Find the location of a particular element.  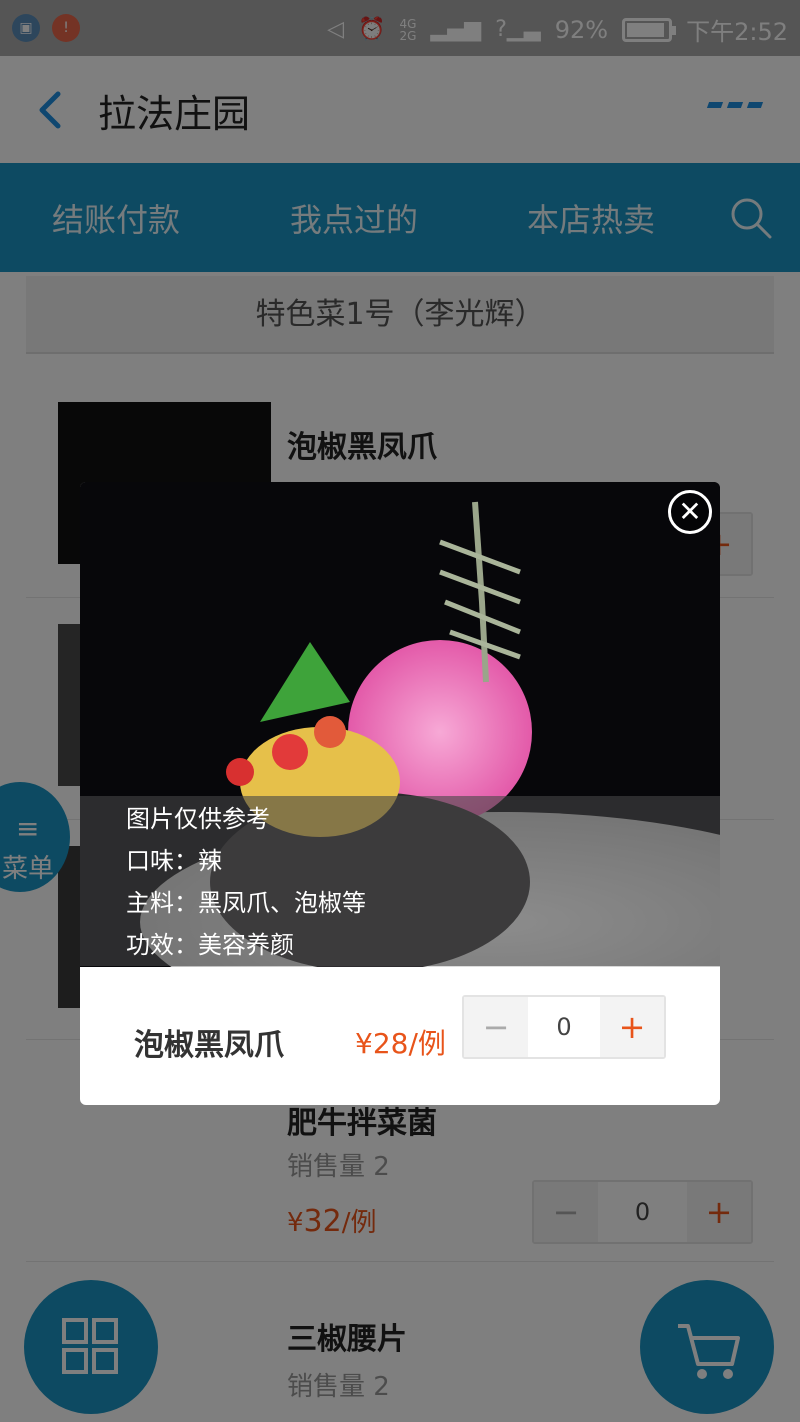

modal-dish-name: 泡椒黑凤爪 is located at coordinates (209, 1045).